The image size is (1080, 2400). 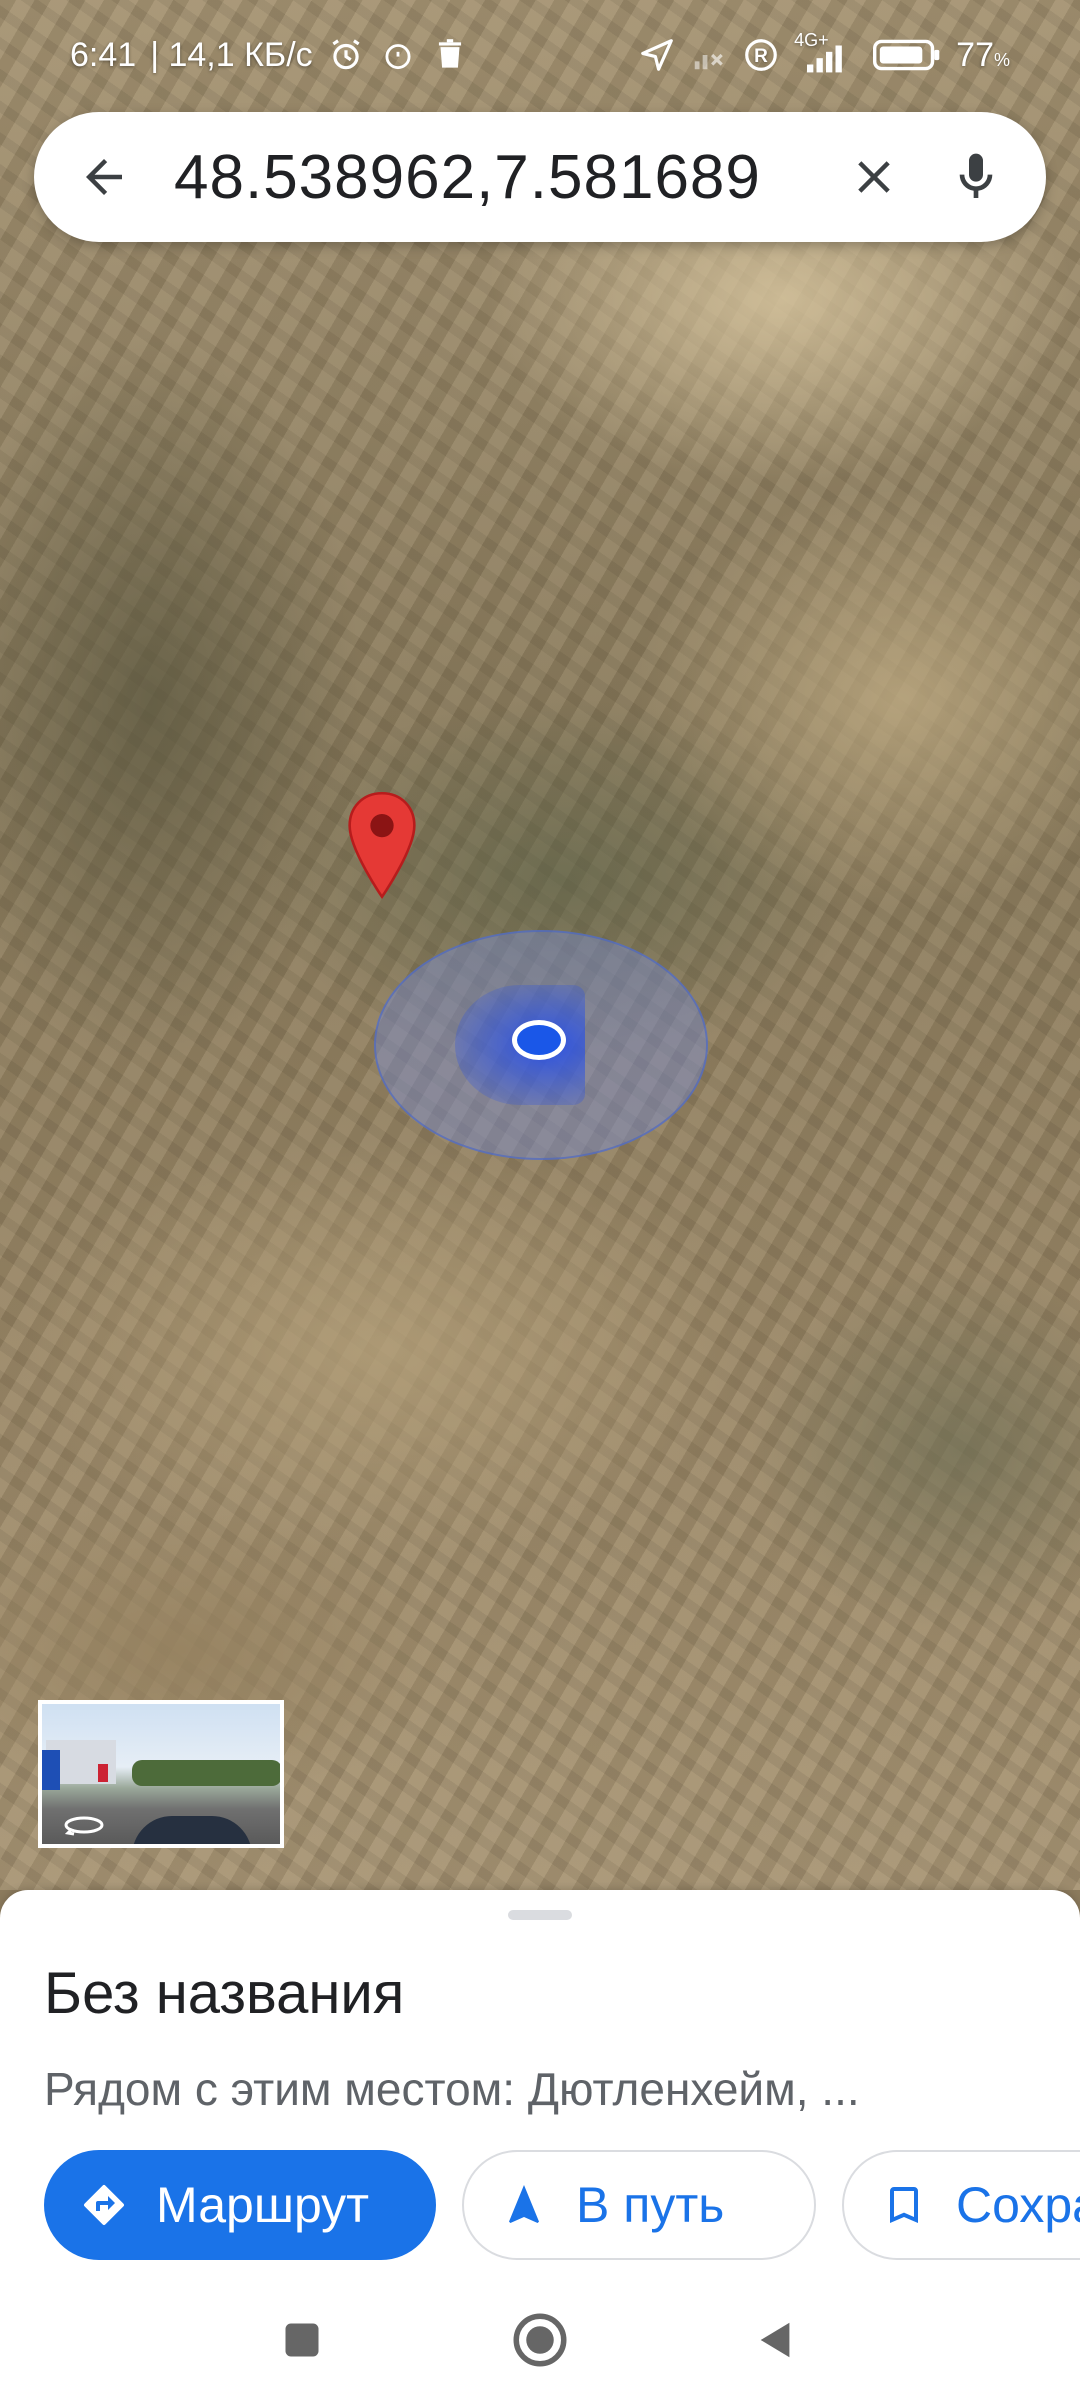 I want to click on street-view-thumbnail, so click(x=161, y=1774).